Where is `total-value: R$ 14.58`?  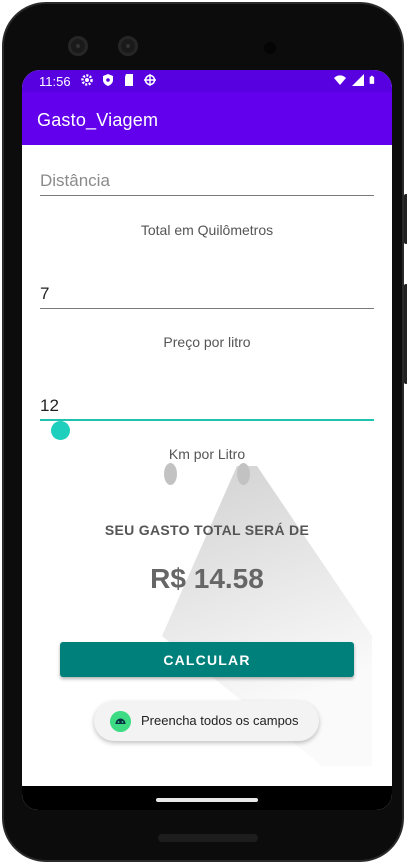
total-value: R$ 14.58 is located at coordinates (207, 578).